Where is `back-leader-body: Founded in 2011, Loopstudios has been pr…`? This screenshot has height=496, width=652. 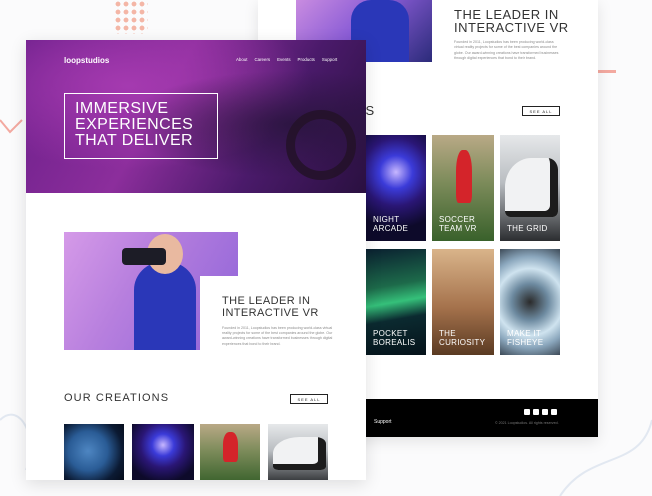
back-leader-body: Founded in 2011, Loopstudios has been pr… is located at coordinates (506, 50).